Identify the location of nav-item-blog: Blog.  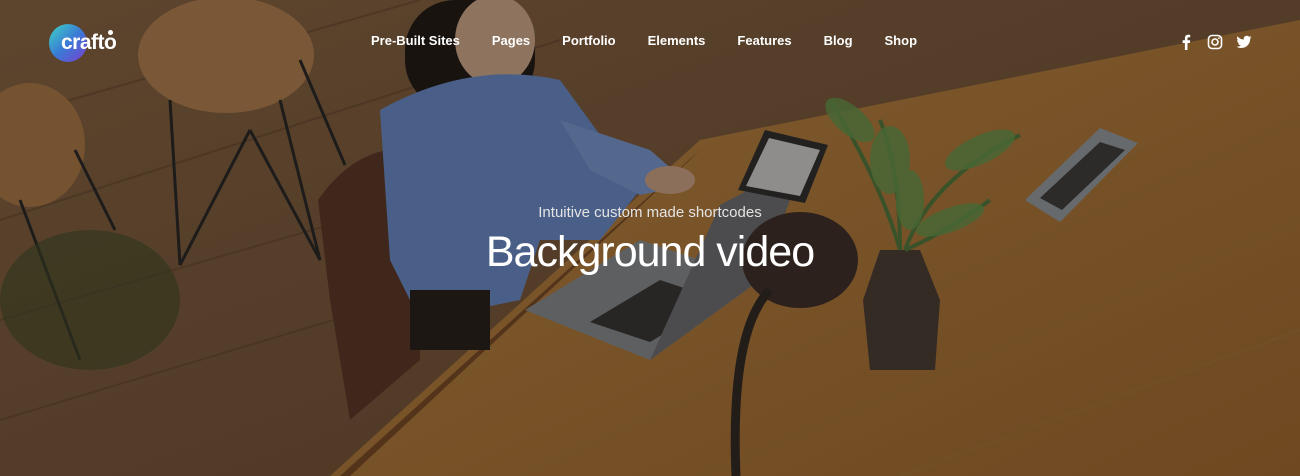
(838, 40).